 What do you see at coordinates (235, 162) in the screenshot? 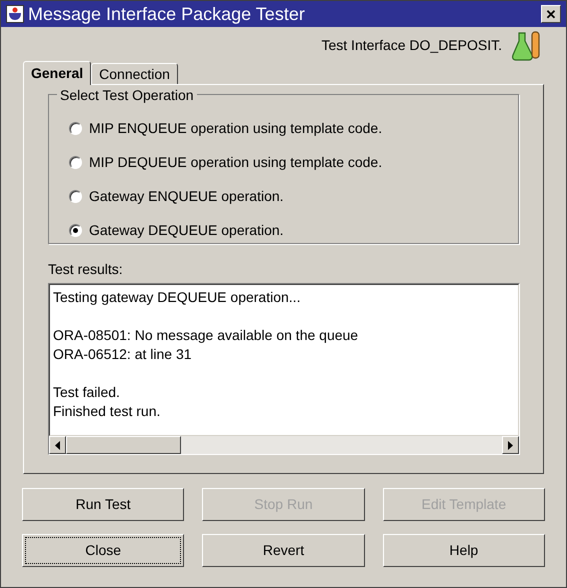
I see `radio-label: MIP DEQUEUE operation using template code.` at bounding box center [235, 162].